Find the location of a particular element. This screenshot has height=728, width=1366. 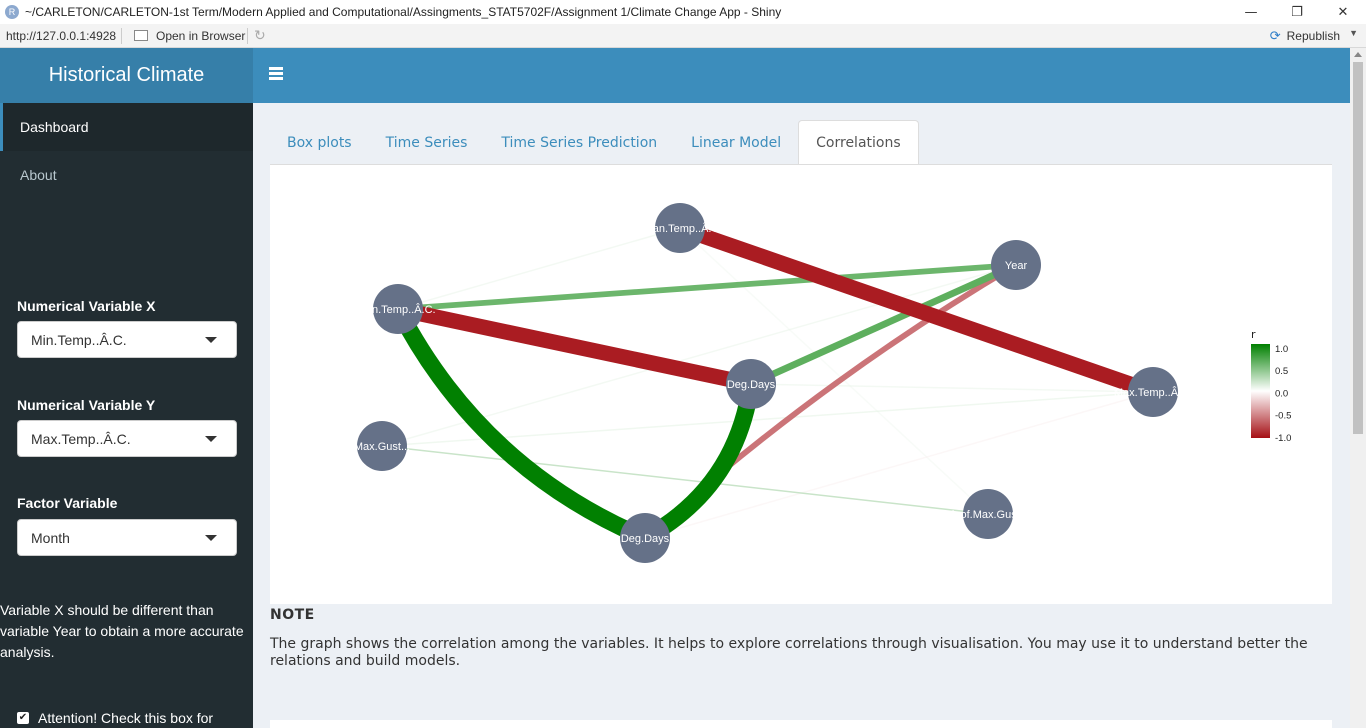

republish-label: Republish is located at coordinates (1313, 36).